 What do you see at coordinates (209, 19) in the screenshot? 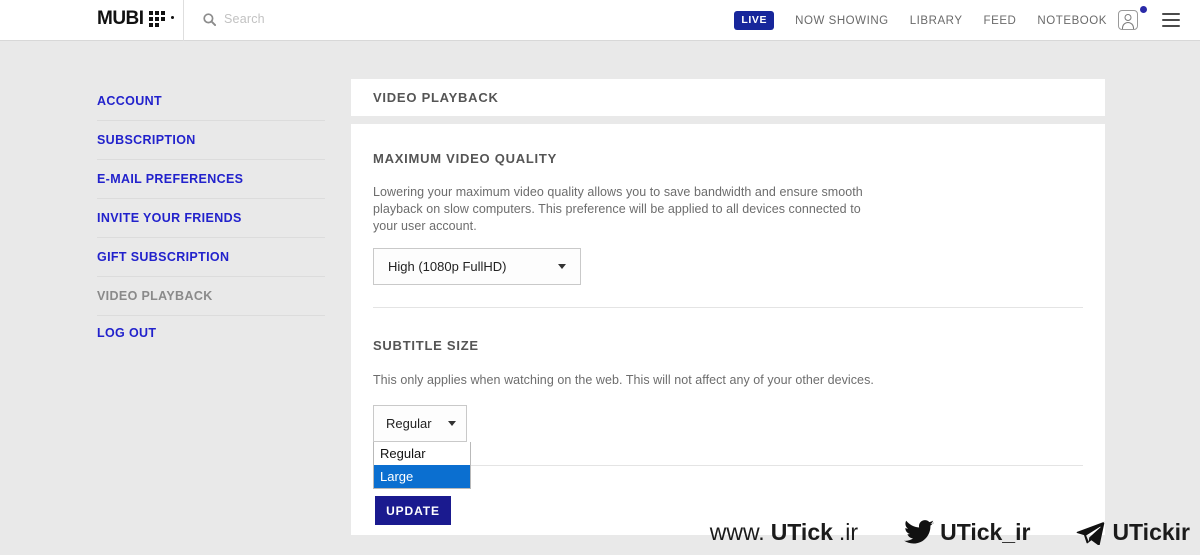
I see `search-icon` at bounding box center [209, 19].